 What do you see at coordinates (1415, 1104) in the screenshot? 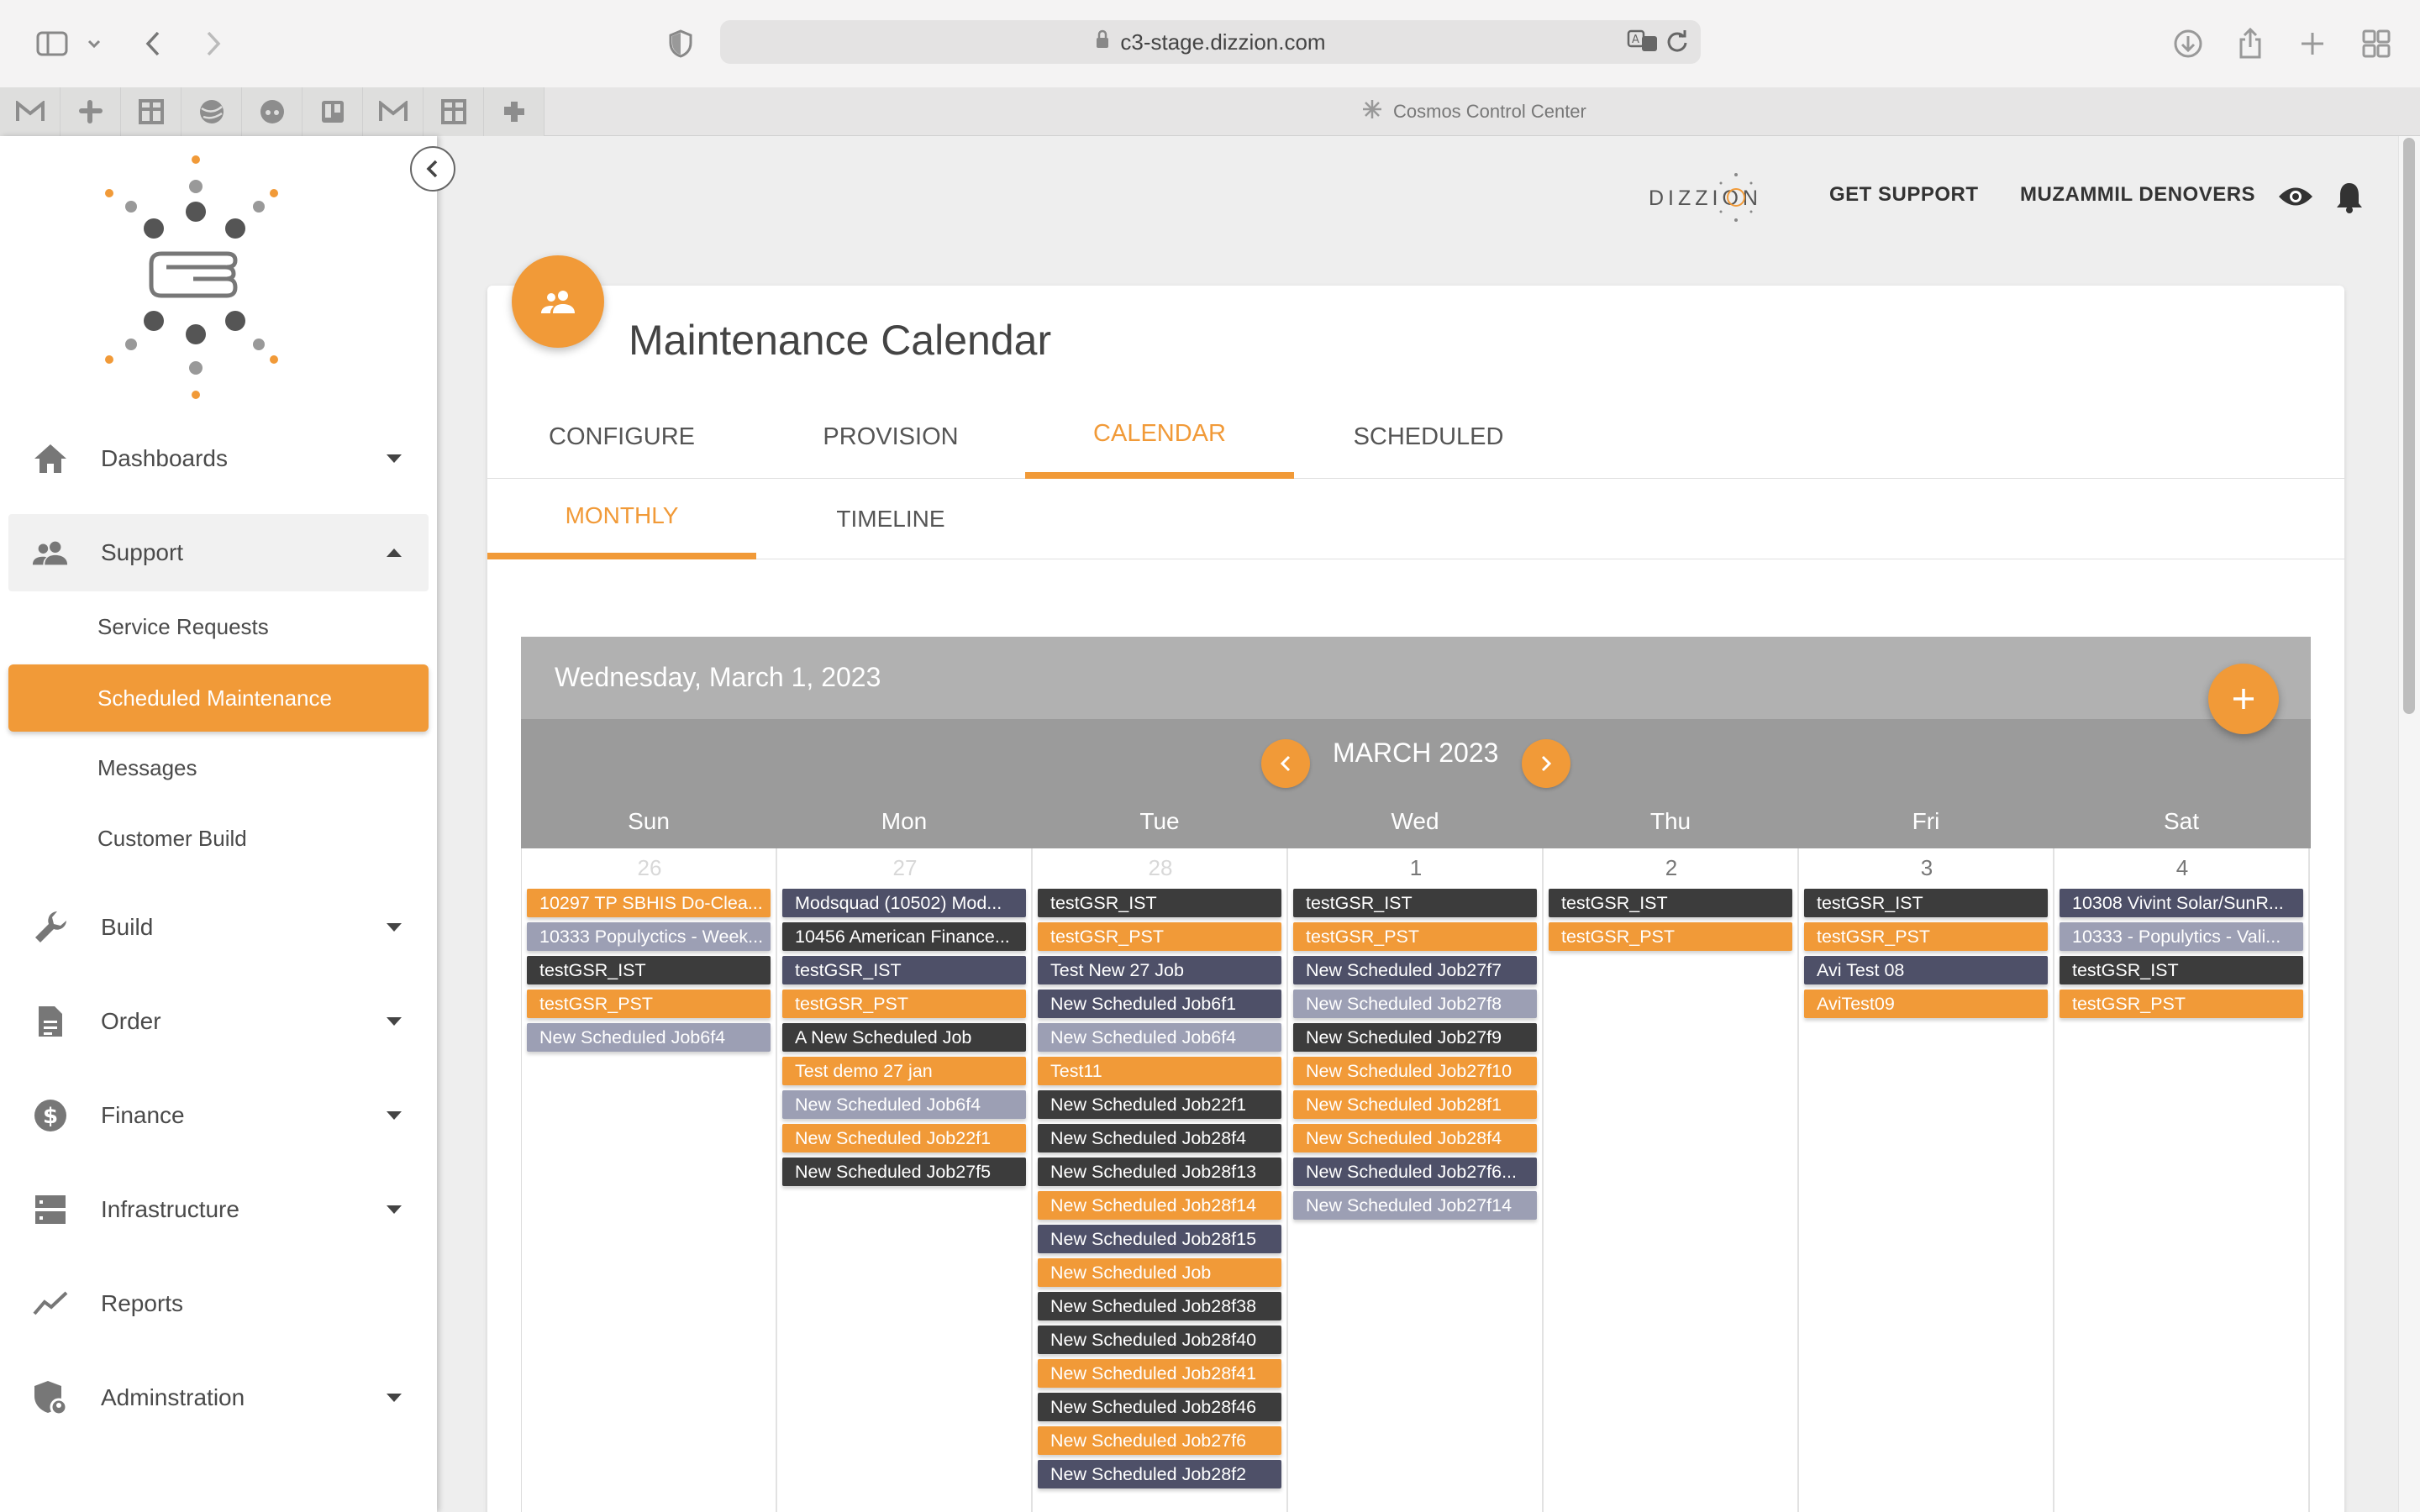
I see `calendar-event: New Scheduled Job28f1` at bounding box center [1415, 1104].